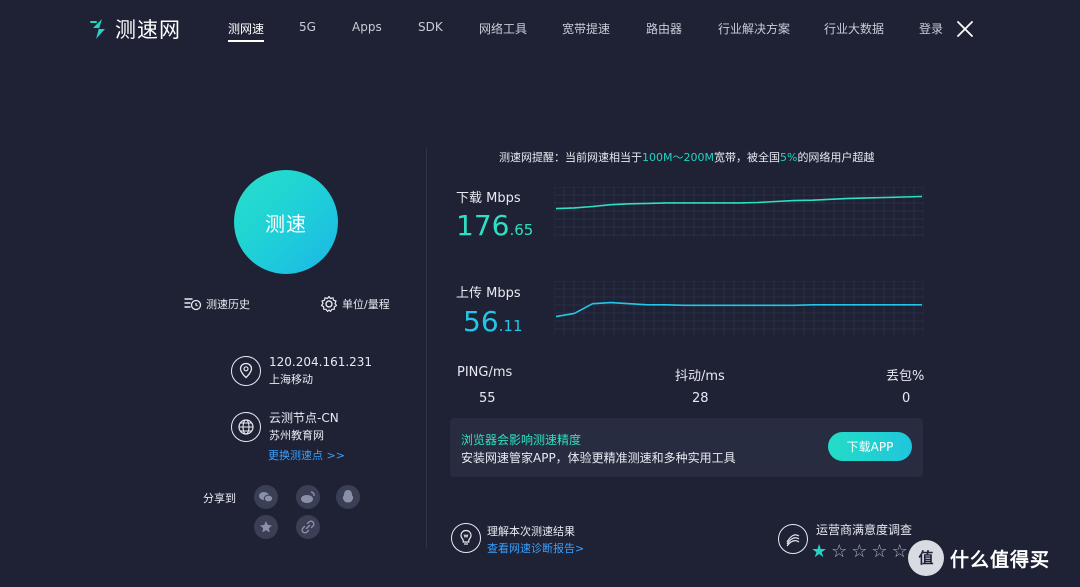  Describe the element at coordinates (700, 376) in the screenshot. I see `jitter-label: 抖动/ms` at that location.